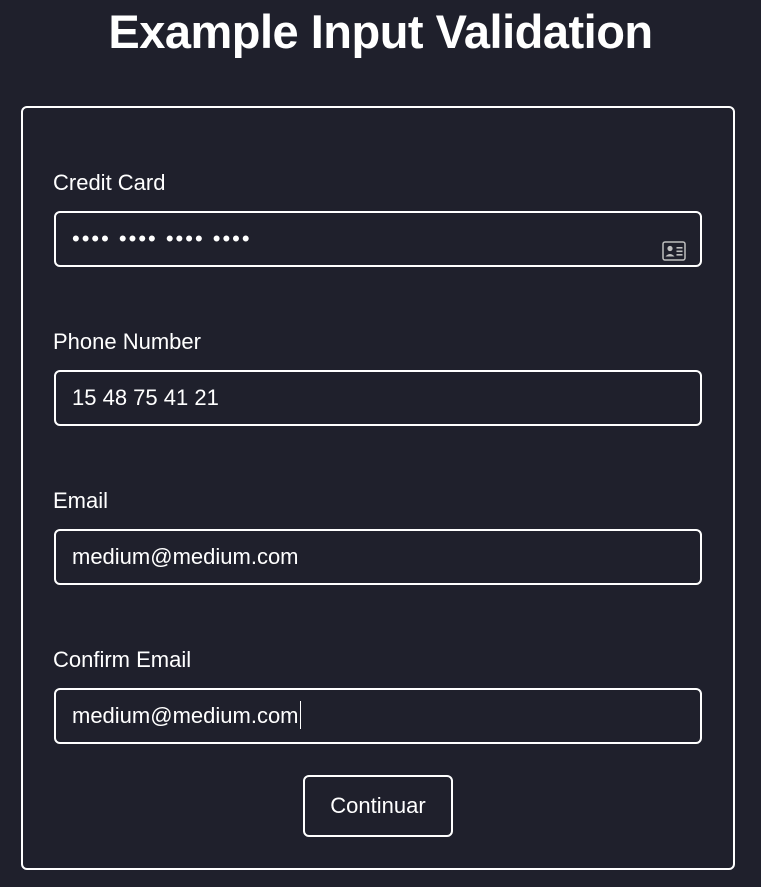 This screenshot has width=761, height=887. Describe the element at coordinates (674, 244) in the screenshot. I see `contact-card-icon` at that location.